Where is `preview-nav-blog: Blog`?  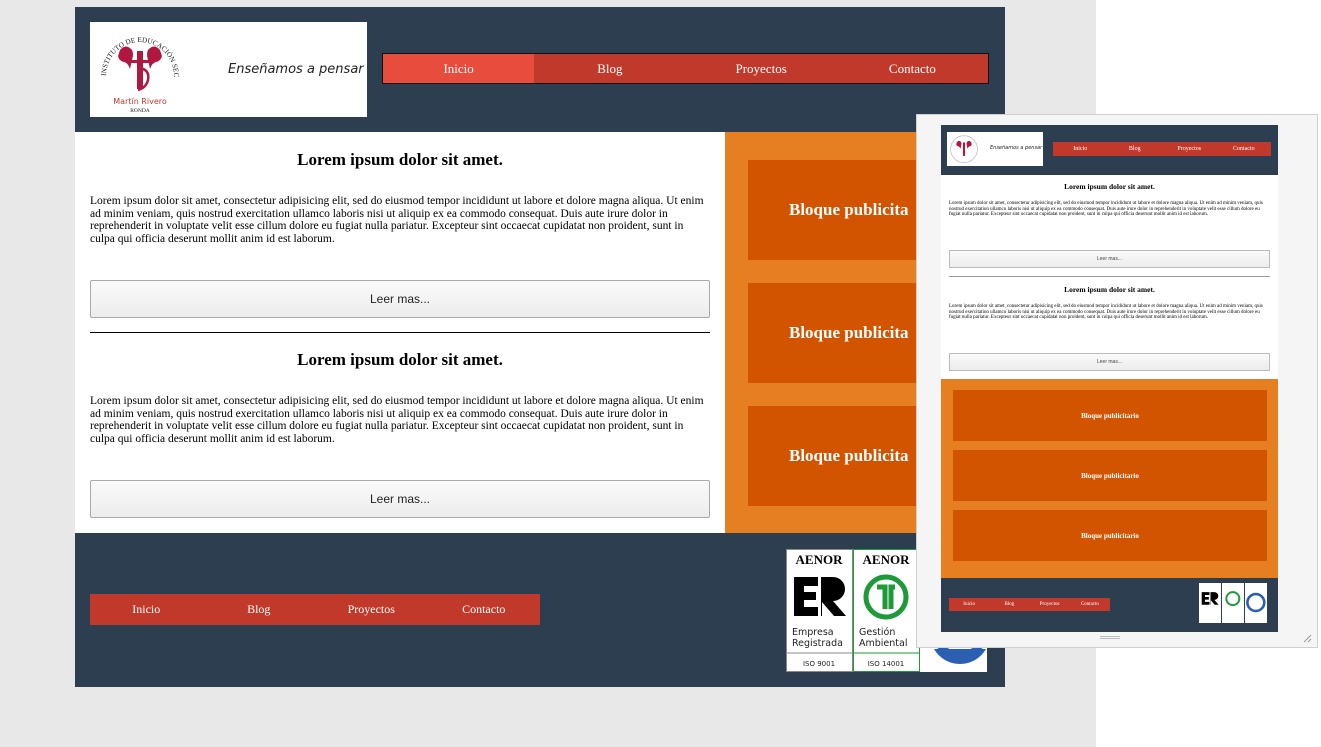
preview-nav-blog: Blog is located at coordinates (1135, 149).